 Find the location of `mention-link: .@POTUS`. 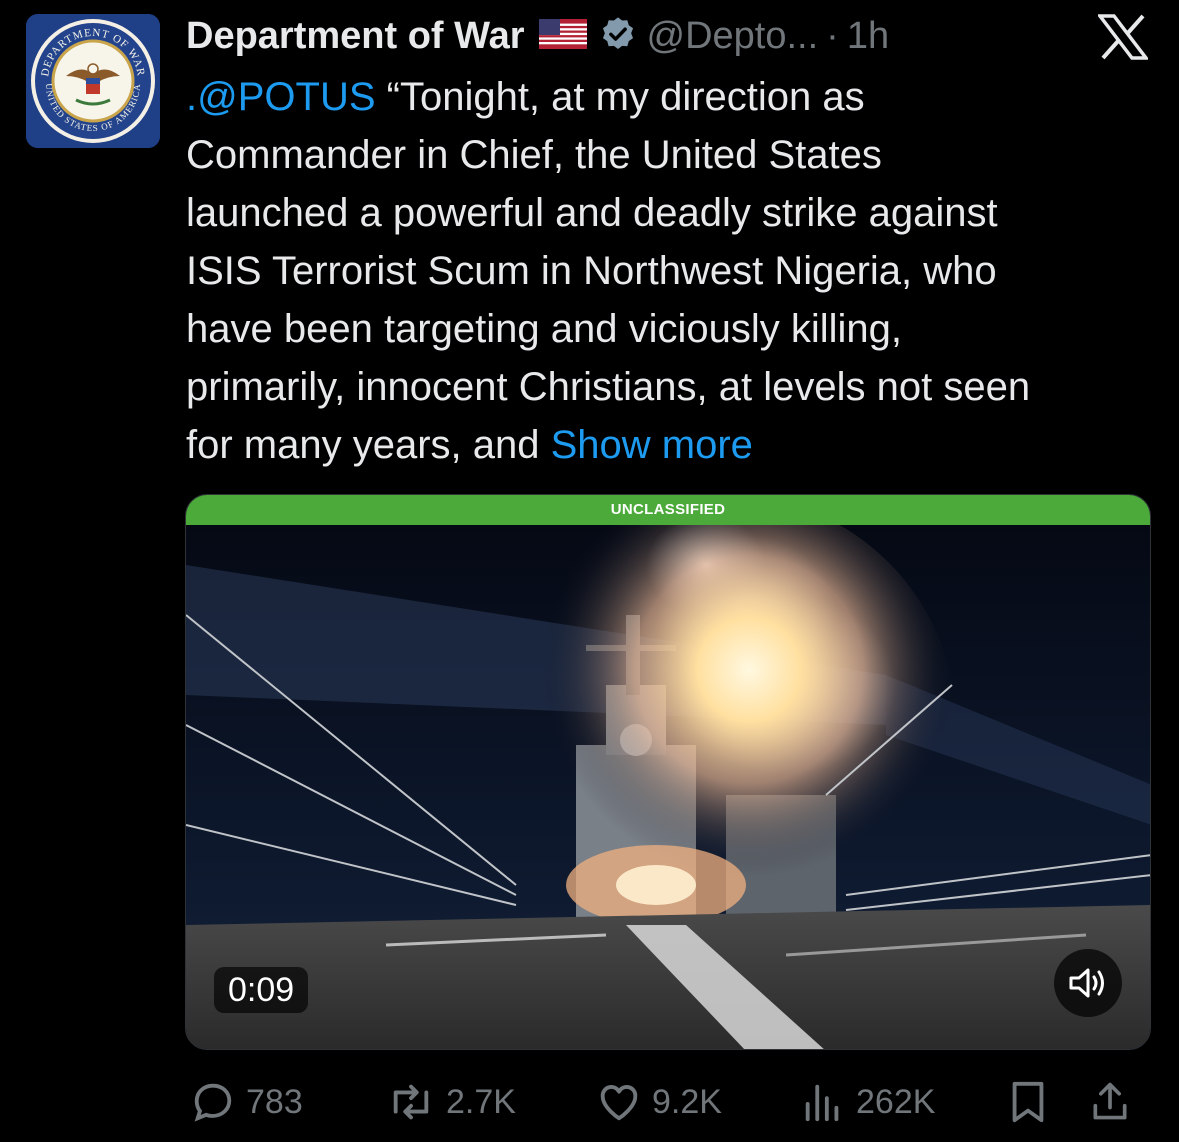

mention-link: .@POTUS is located at coordinates (281, 97).